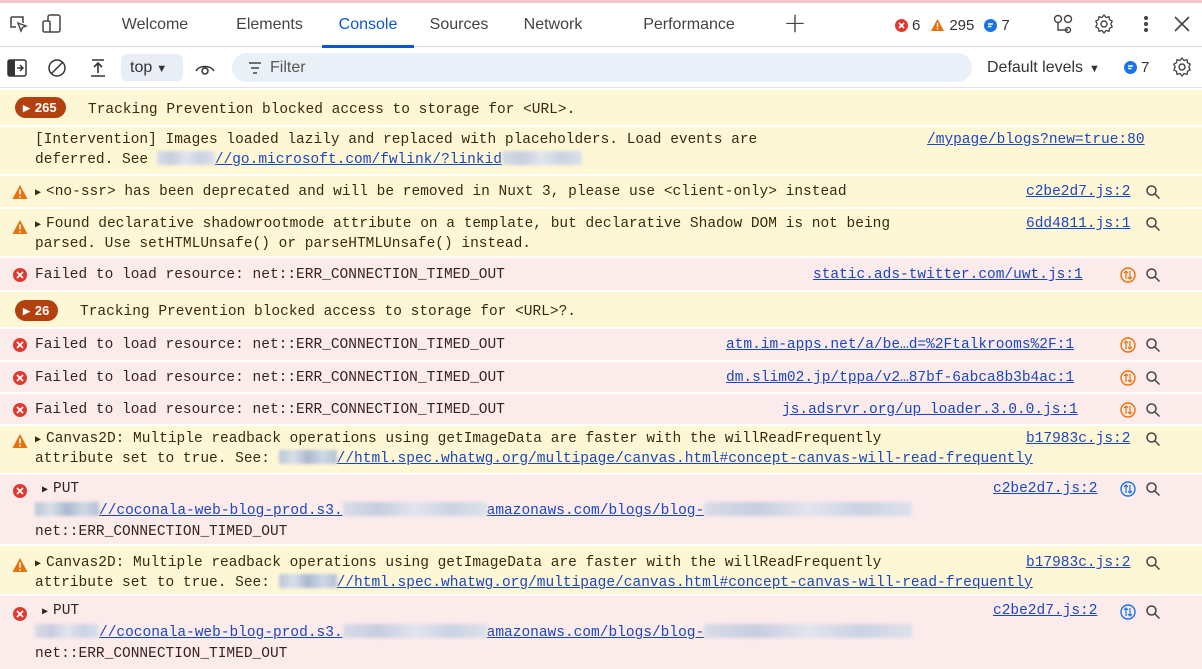 The image size is (1202, 669). Describe the element at coordinates (937, 25) in the screenshot. I see `warning-count-icon` at that location.